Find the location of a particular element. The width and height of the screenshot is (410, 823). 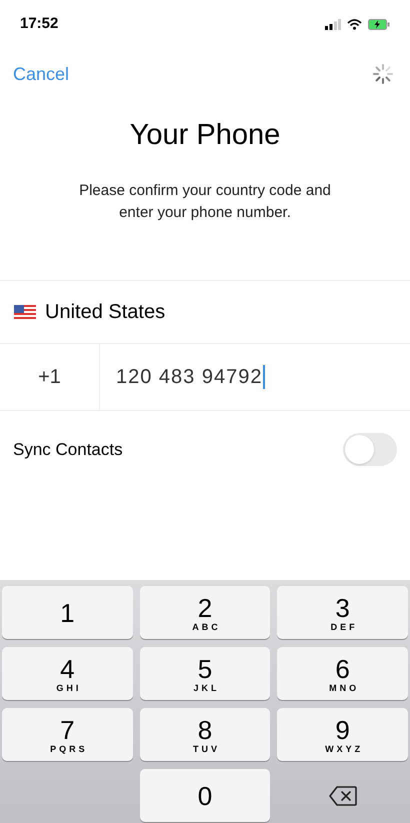

status-time: 17:52 is located at coordinates (39, 24).